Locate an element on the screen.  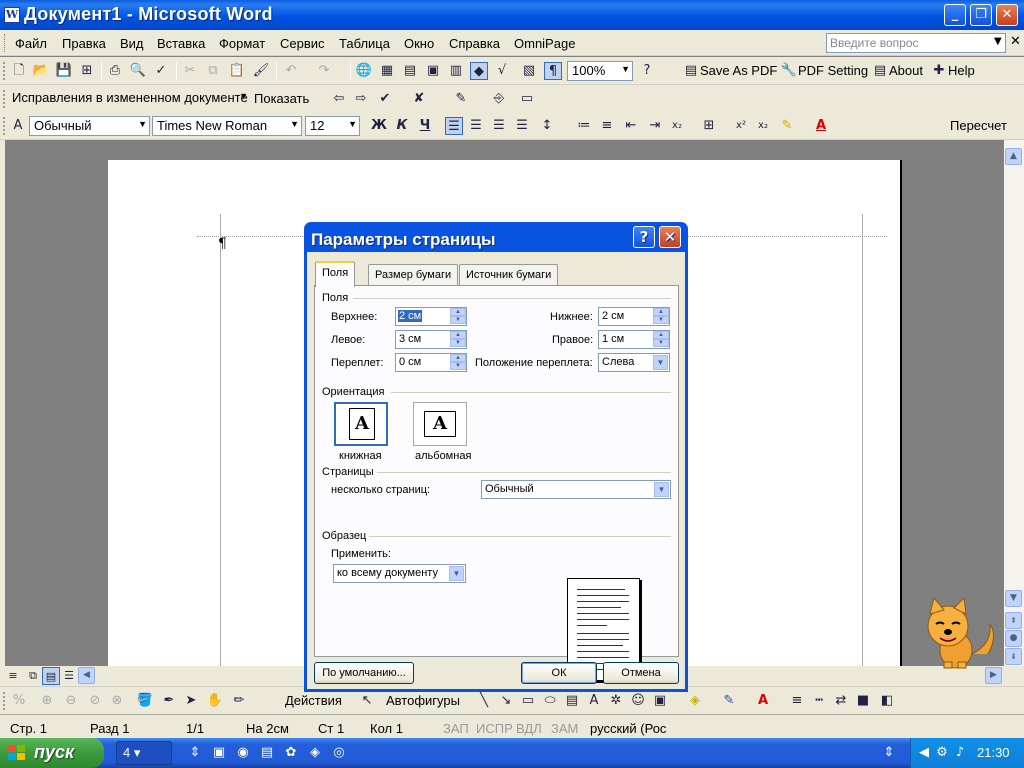
actions-menu-button: Действия is located at coordinates (313, 700).